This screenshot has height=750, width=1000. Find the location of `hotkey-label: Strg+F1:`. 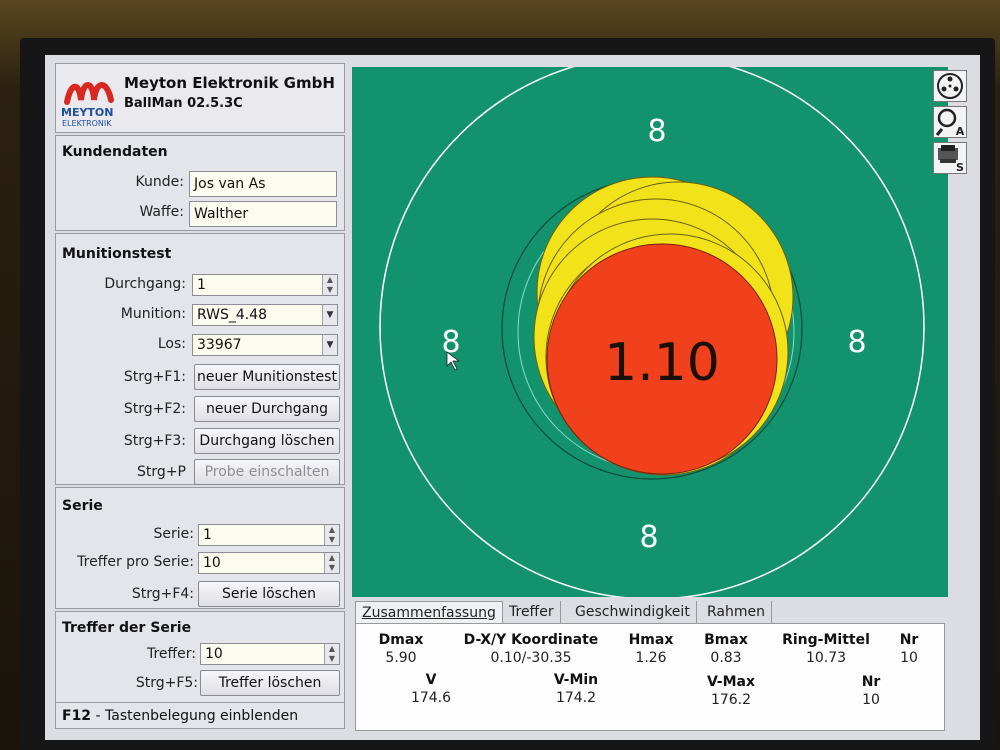

hotkey-label: Strg+F1: is located at coordinates (154, 377).